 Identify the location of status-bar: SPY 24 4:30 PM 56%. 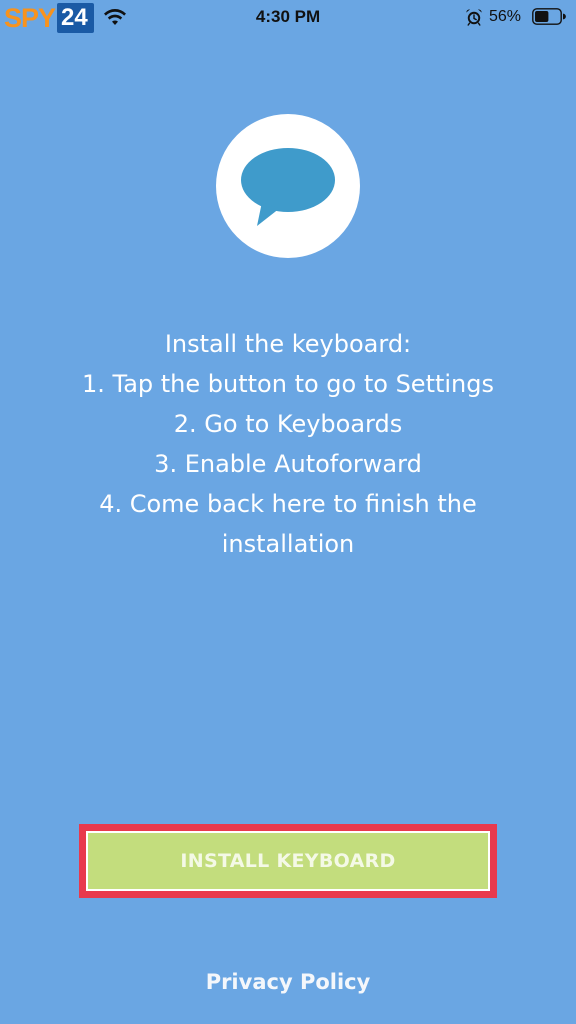
(288, 17).